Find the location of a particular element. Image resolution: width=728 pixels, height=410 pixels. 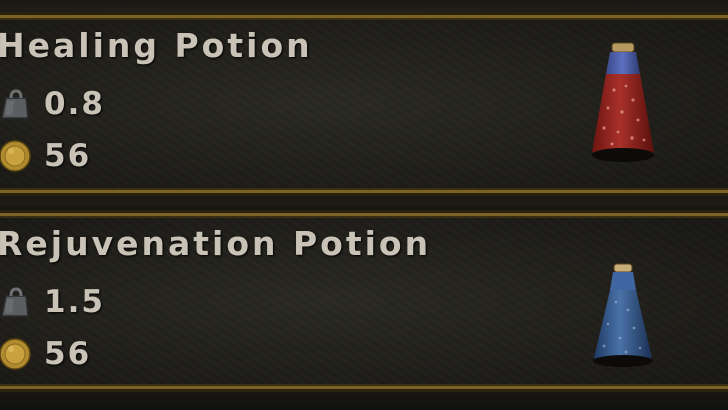

list-bottom-edge is located at coordinates (364, 401).